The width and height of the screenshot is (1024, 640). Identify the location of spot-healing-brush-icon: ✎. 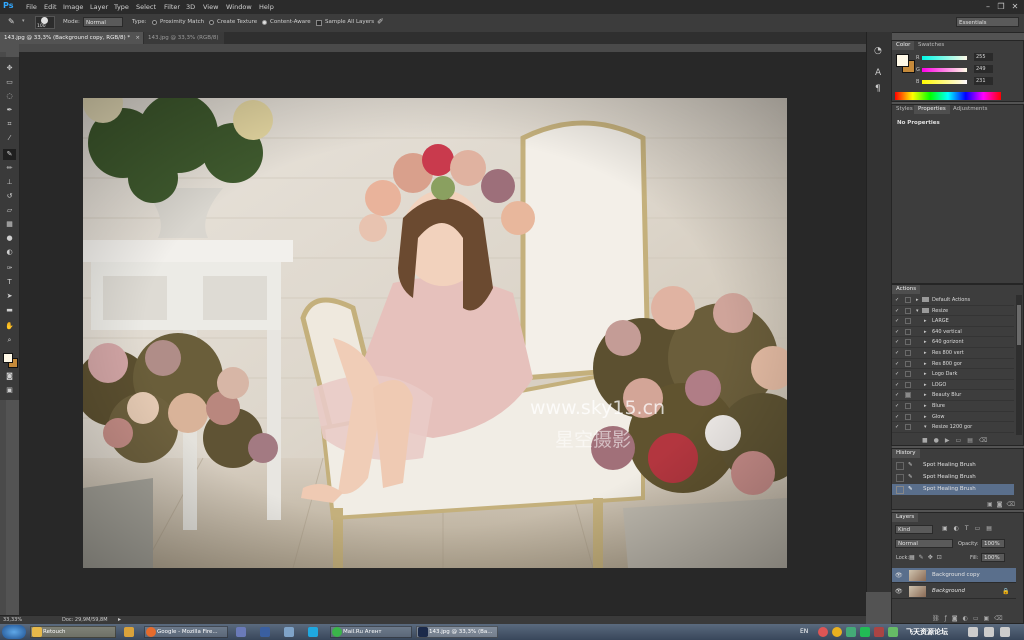
(14, 22).